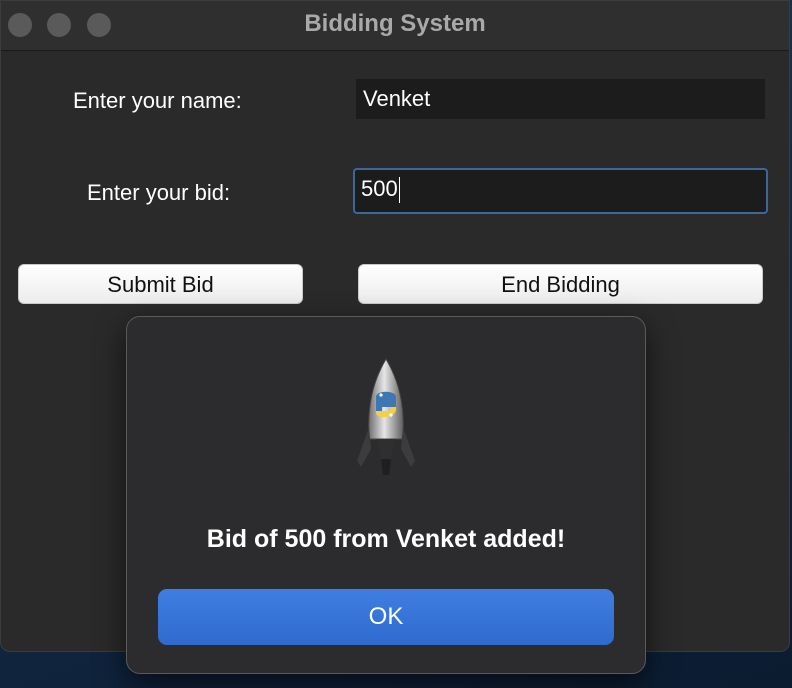  What do you see at coordinates (386, 539) in the screenshot?
I see `dialog-message: Bid of 500 from Venket added!` at bounding box center [386, 539].